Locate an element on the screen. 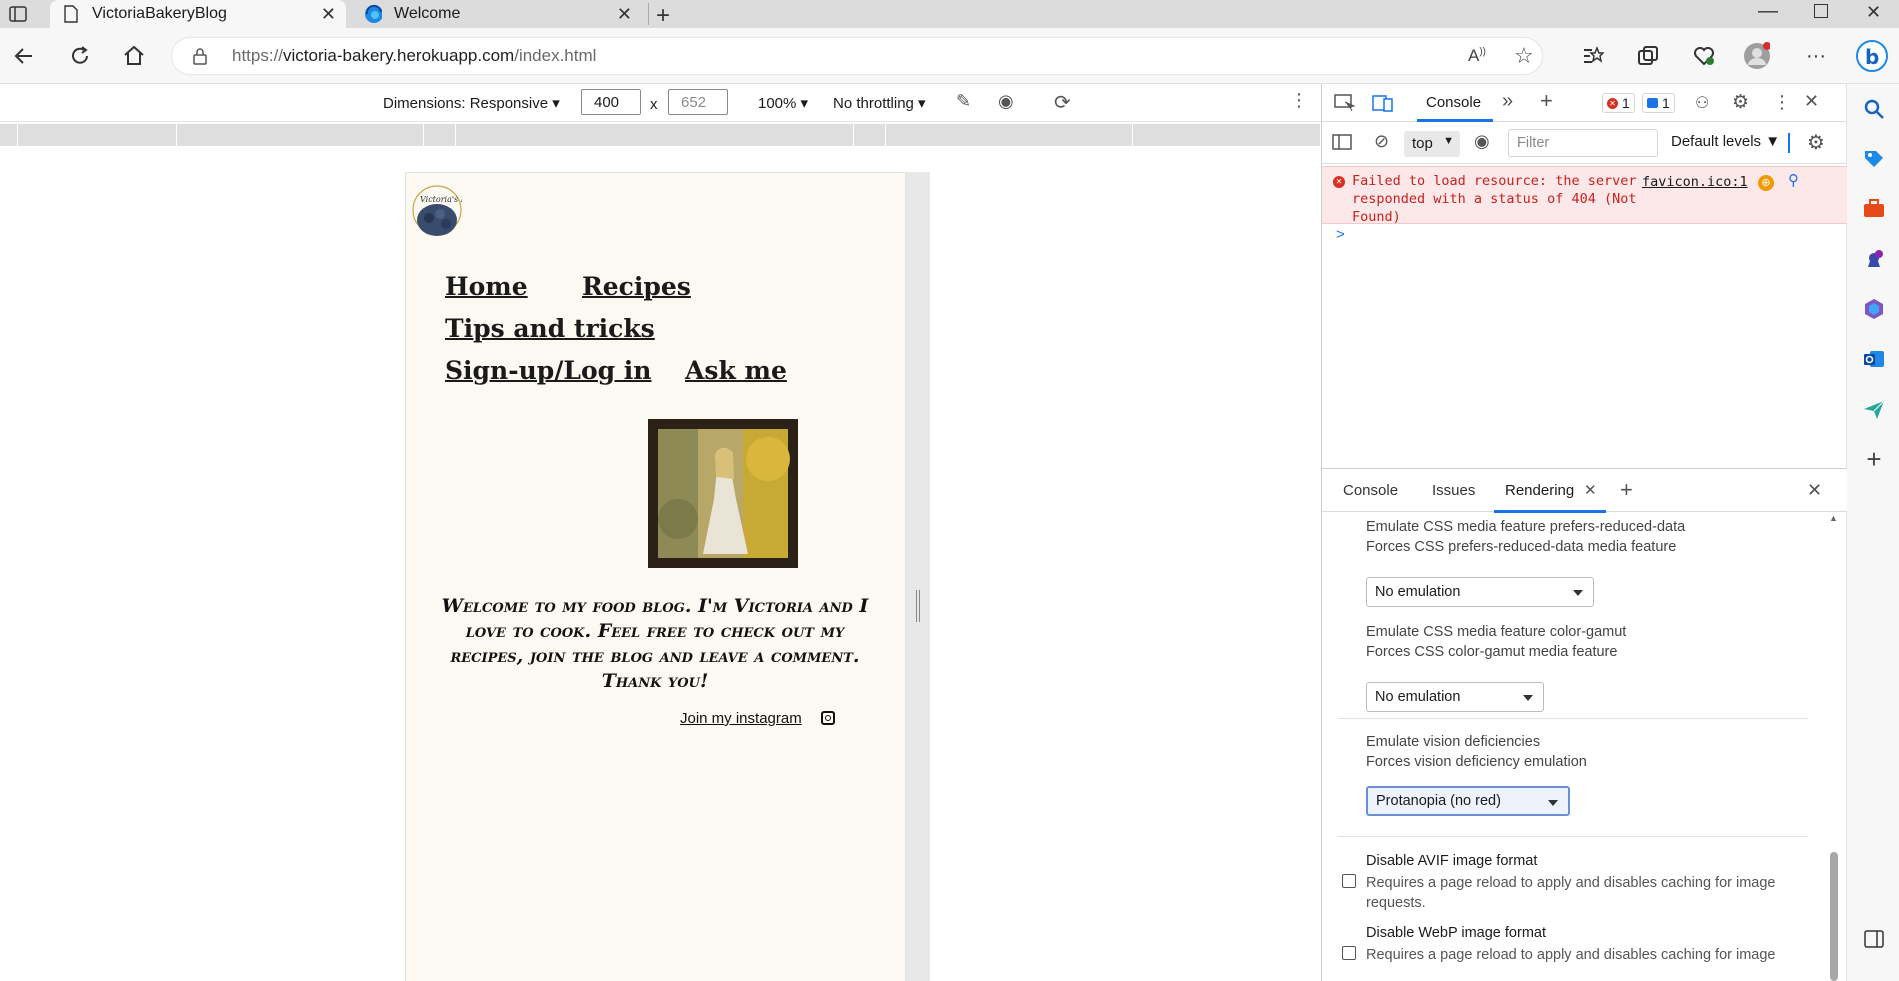 Image resolution: width=1899 pixels, height=981 pixels. rotate-icon: ⟳ is located at coordinates (1062, 102).